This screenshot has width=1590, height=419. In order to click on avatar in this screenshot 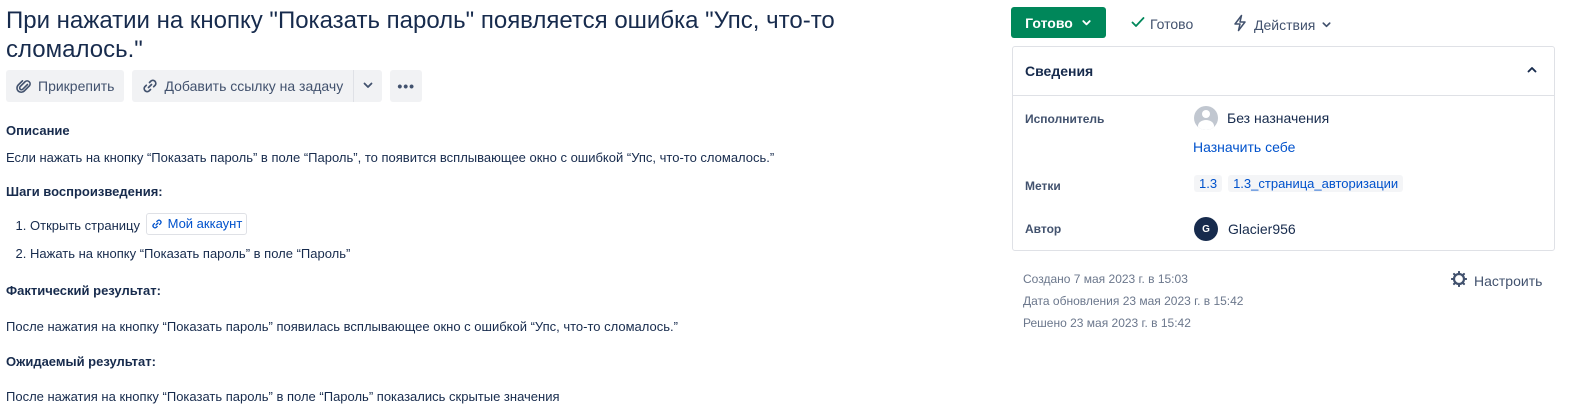, I will do `click(1206, 118)`.